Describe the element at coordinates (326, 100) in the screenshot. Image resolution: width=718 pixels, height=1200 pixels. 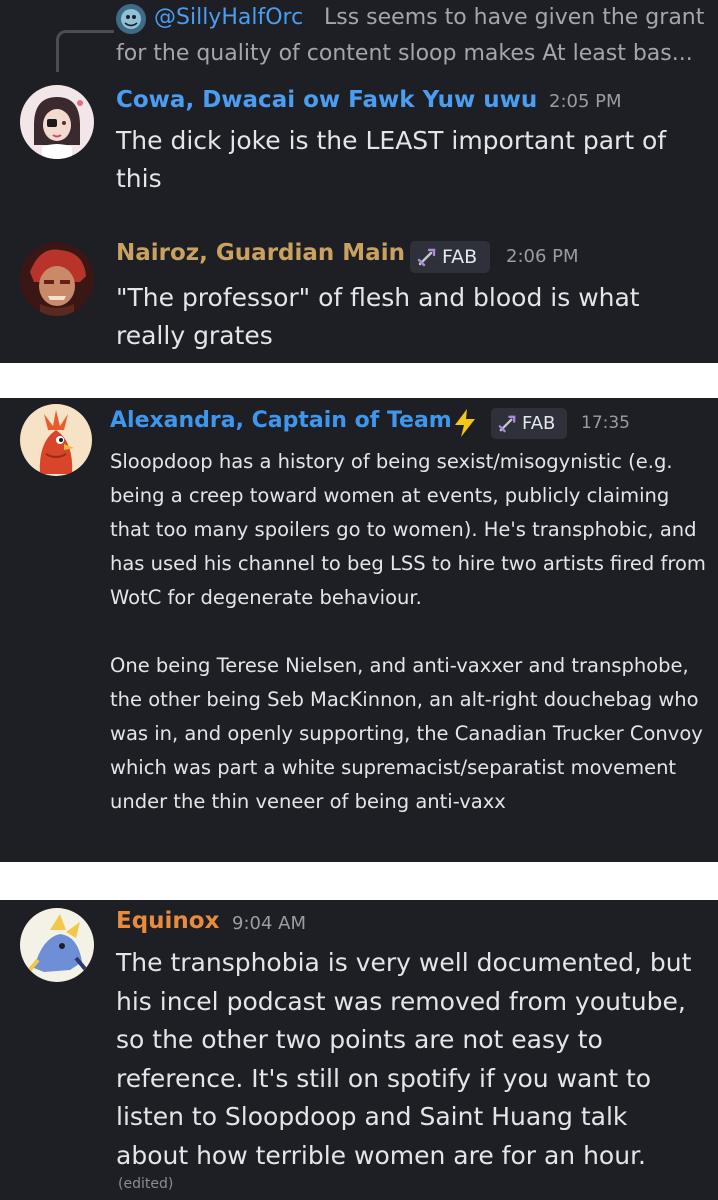
I see `message-author: Cowa, Dwacai ow Fawk Yuw uwu` at that location.